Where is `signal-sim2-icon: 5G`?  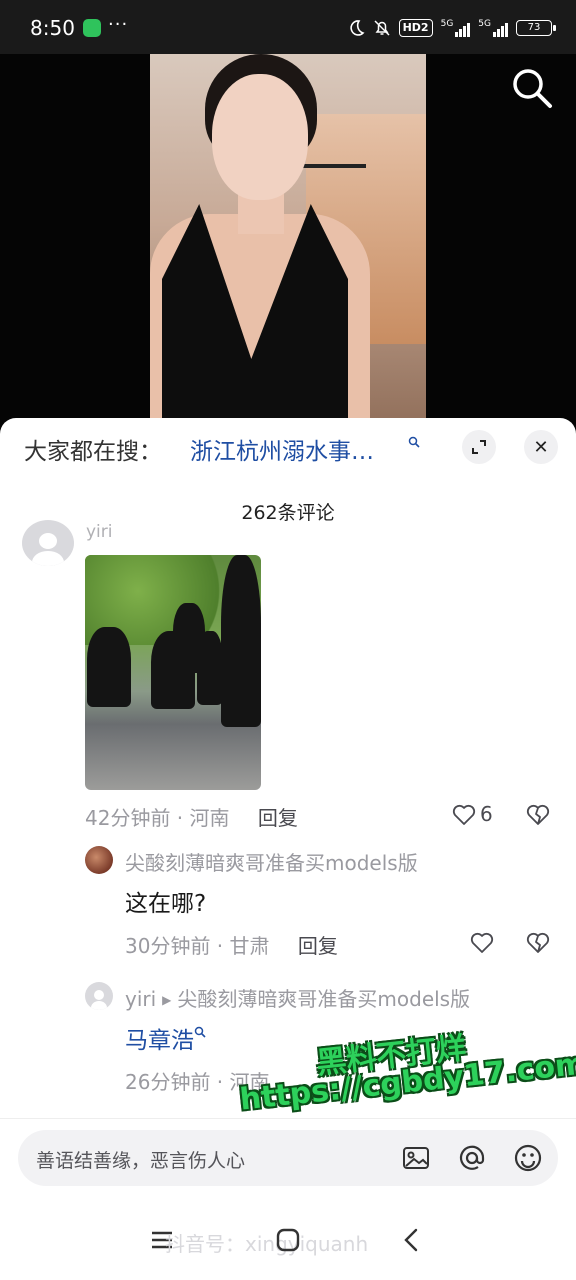
signal-sim2-icon: 5G is located at coordinates (493, 28).